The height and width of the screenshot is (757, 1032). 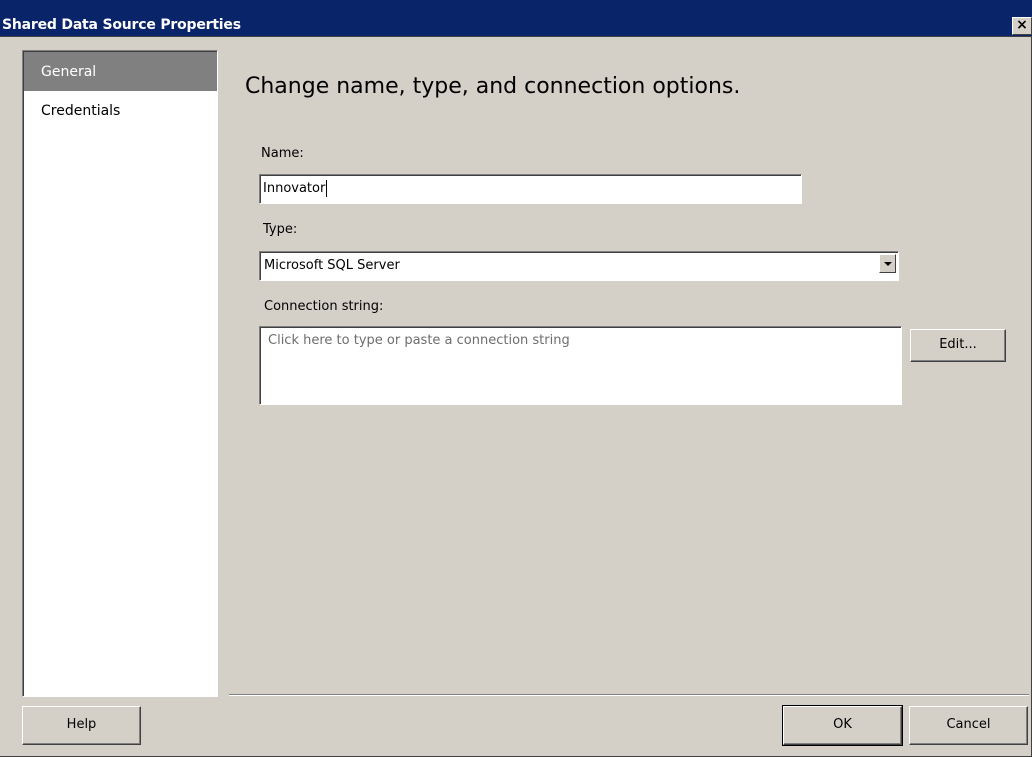 What do you see at coordinates (81, 111) in the screenshot?
I see `nav-item-label: Credentials` at bounding box center [81, 111].